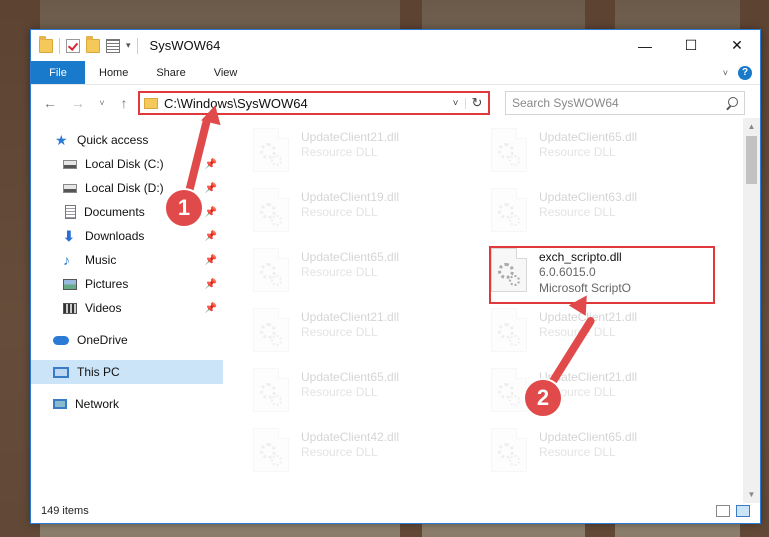  Describe the element at coordinates (103, 308) in the screenshot. I see `nav-item-label: Videos` at that location.